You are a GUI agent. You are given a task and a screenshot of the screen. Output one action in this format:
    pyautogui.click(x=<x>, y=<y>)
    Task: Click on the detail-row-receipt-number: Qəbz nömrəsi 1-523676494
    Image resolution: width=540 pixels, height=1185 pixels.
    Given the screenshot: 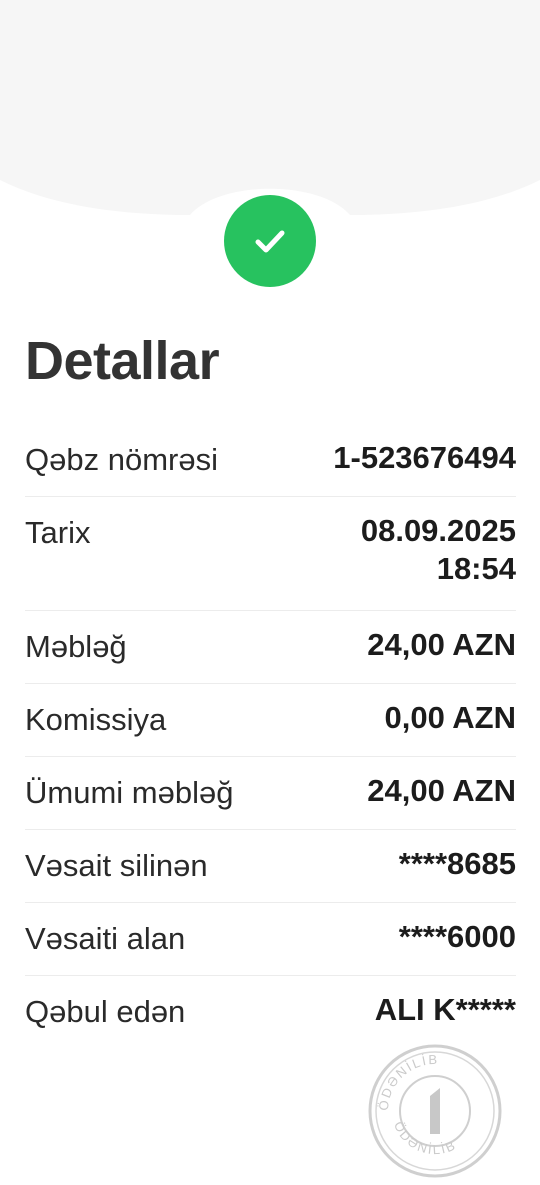 What is the action you would take?
    pyautogui.click(x=270, y=460)
    